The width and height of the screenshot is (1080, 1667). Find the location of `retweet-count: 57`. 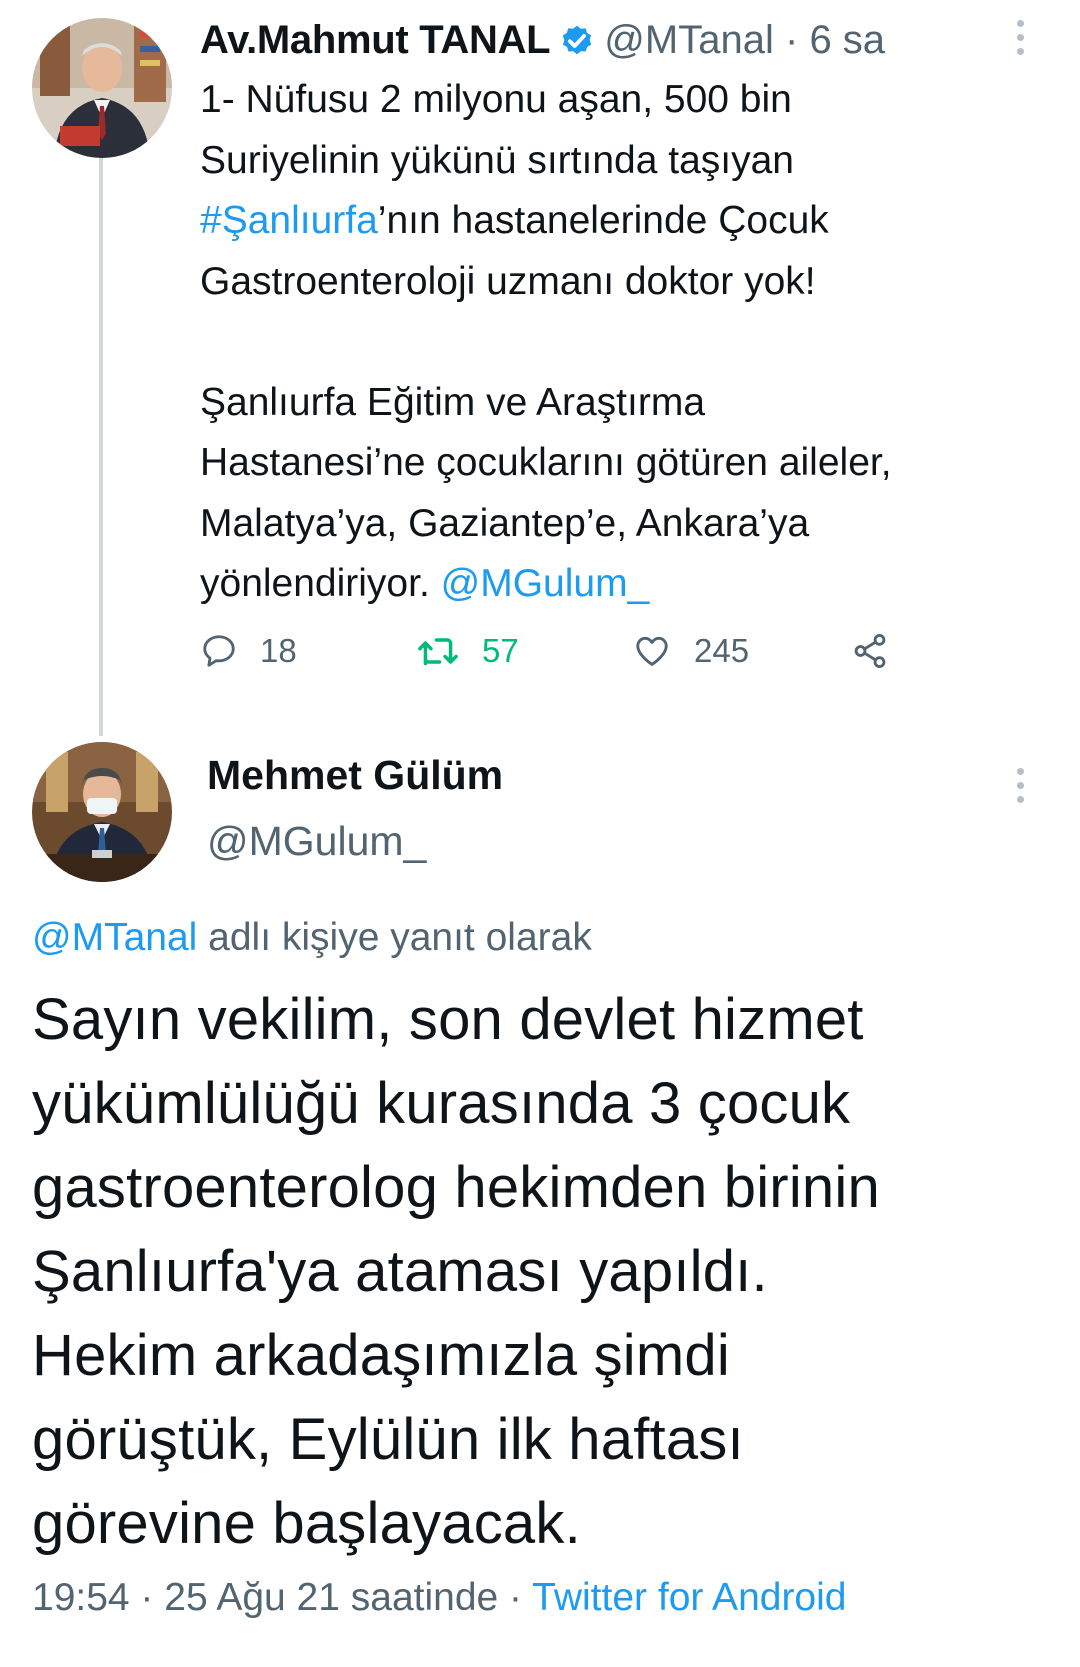

retweet-count: 57 is located at coordinates (500, 650).